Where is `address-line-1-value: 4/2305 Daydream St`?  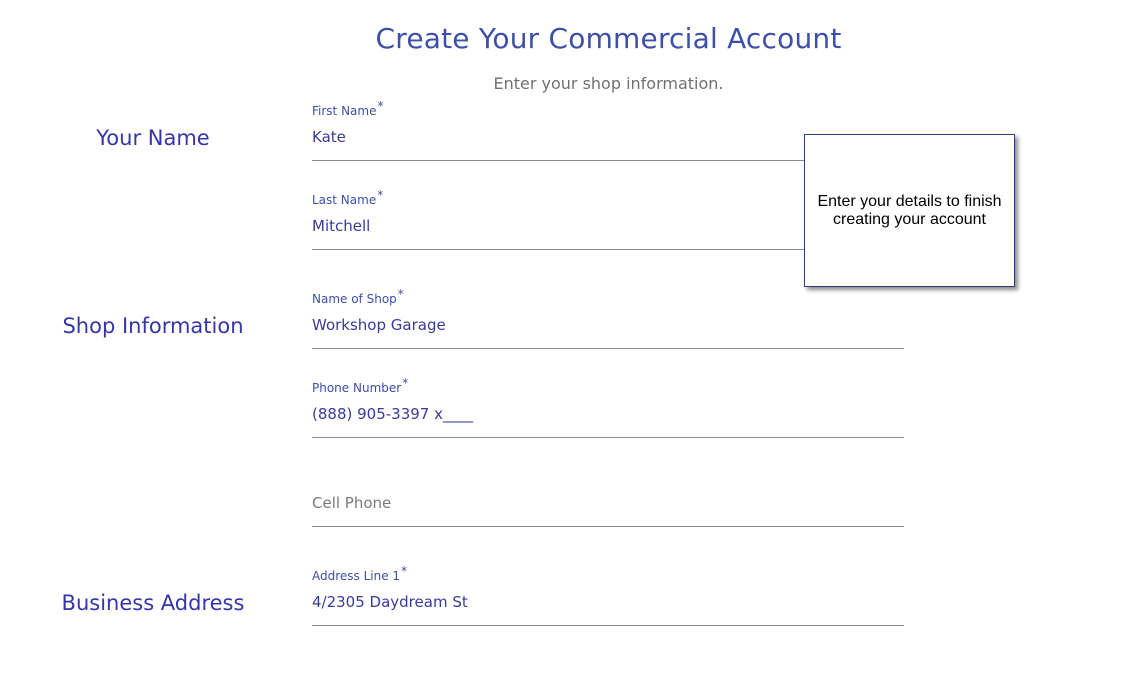 address-line-1-value: 4/2305 Daydream St is located at coordinates (390, 602).